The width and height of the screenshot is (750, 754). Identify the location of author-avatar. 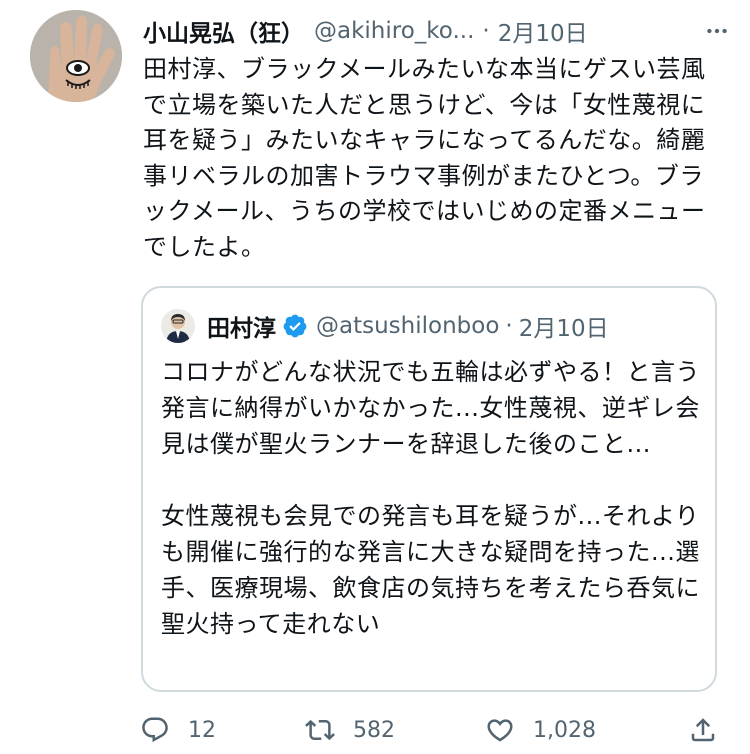
(76, 56).